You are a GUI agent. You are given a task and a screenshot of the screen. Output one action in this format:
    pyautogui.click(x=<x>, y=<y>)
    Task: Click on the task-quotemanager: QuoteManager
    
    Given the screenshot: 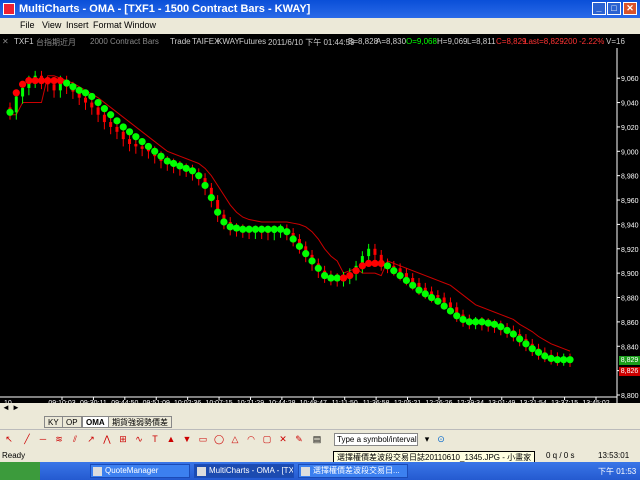 What is the action you would take?
    pyautogui.click(x=140, y=471)
    